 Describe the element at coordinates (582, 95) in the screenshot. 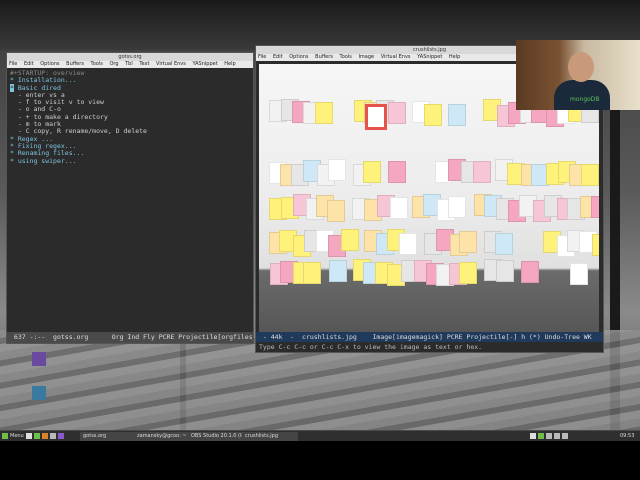

I see `person-body` at that location.